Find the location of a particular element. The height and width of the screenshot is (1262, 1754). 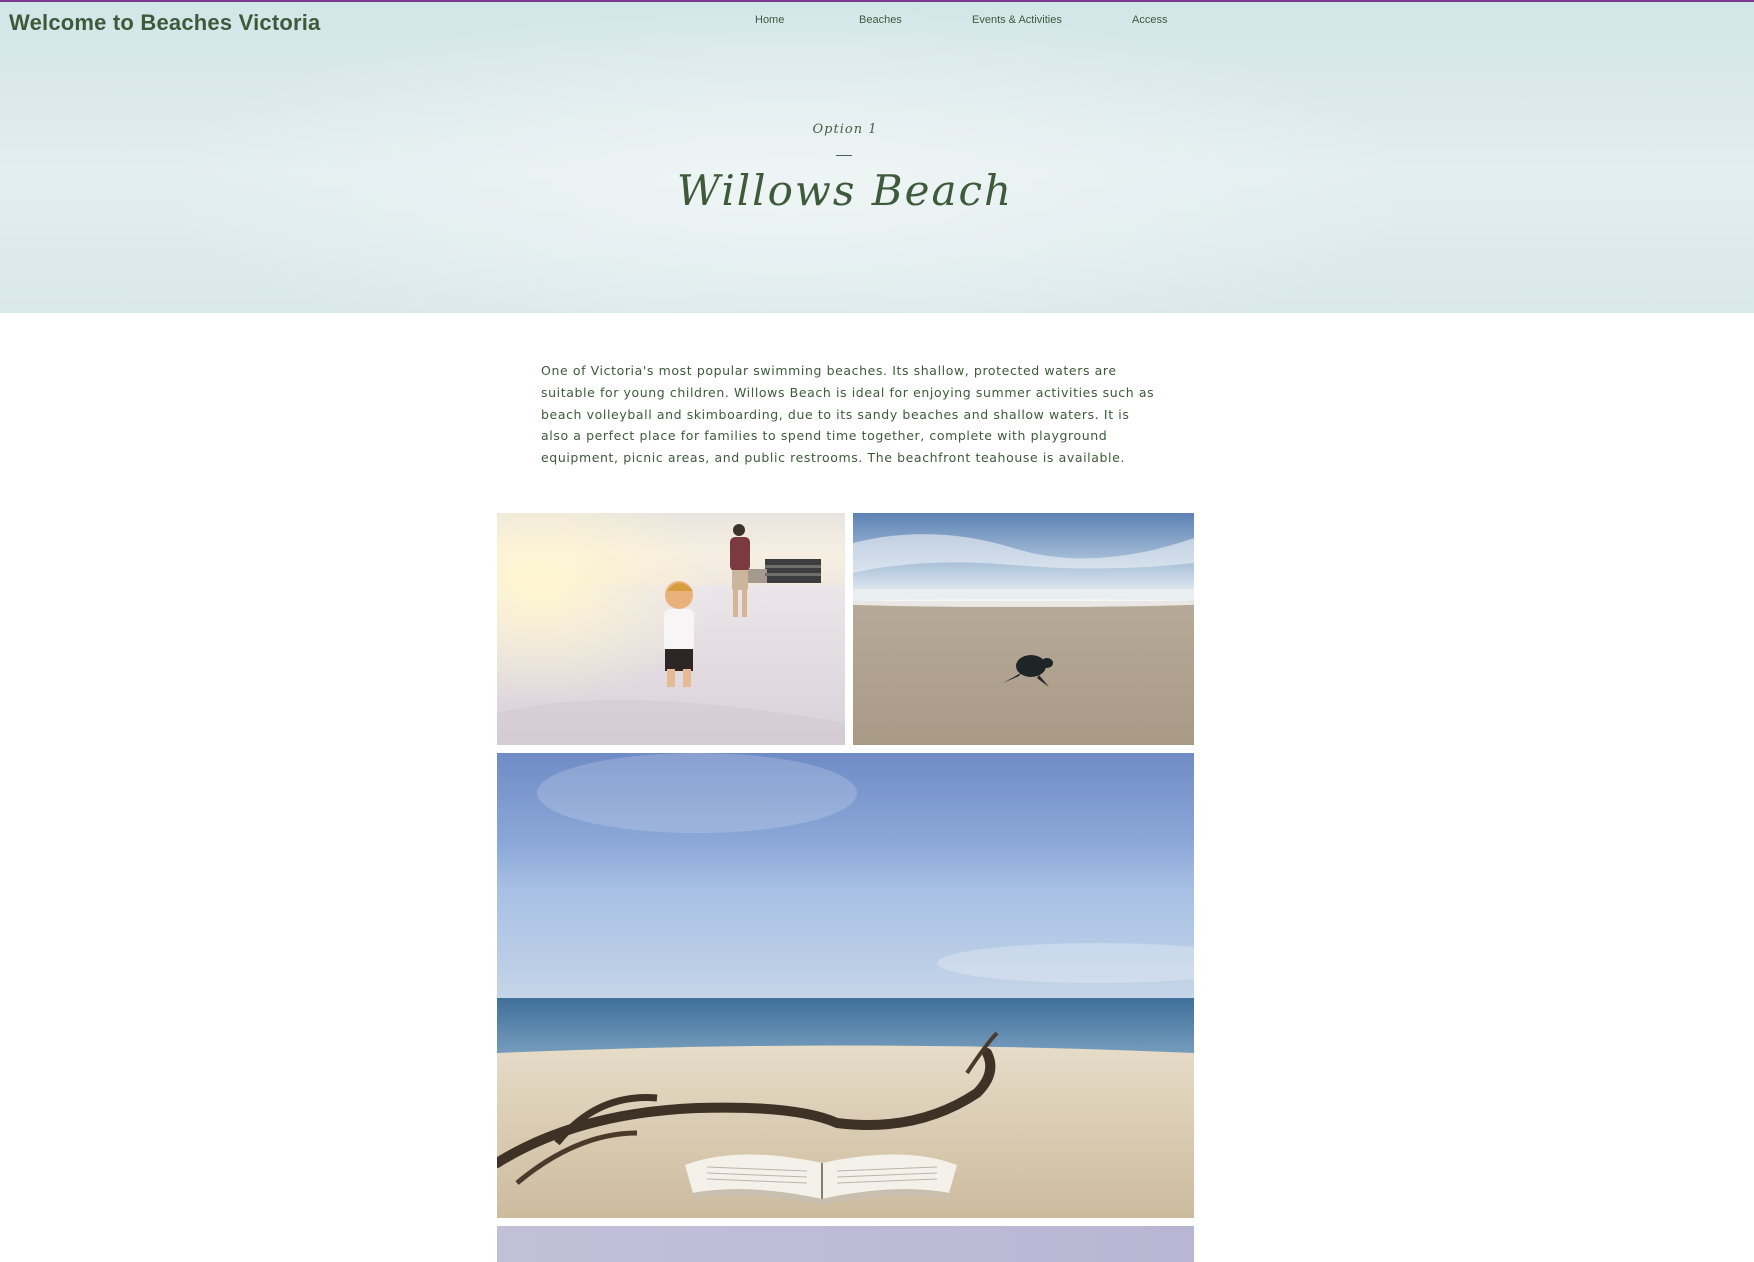

nav-item-events-activities: Events & Activities is located at coordinates (1017, 20).